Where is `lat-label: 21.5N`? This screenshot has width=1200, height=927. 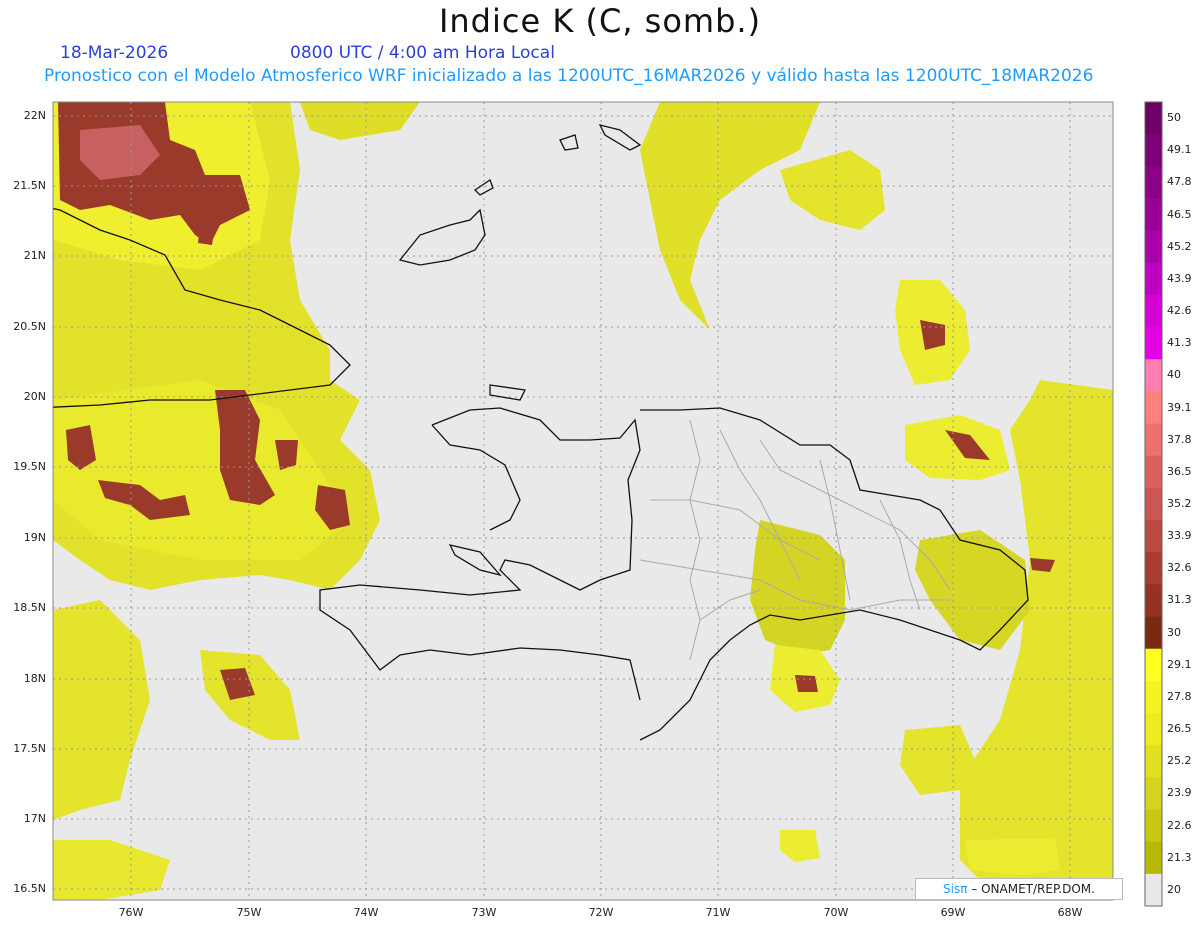 lat-label: 21.5N is located at coordinates (29, 185).